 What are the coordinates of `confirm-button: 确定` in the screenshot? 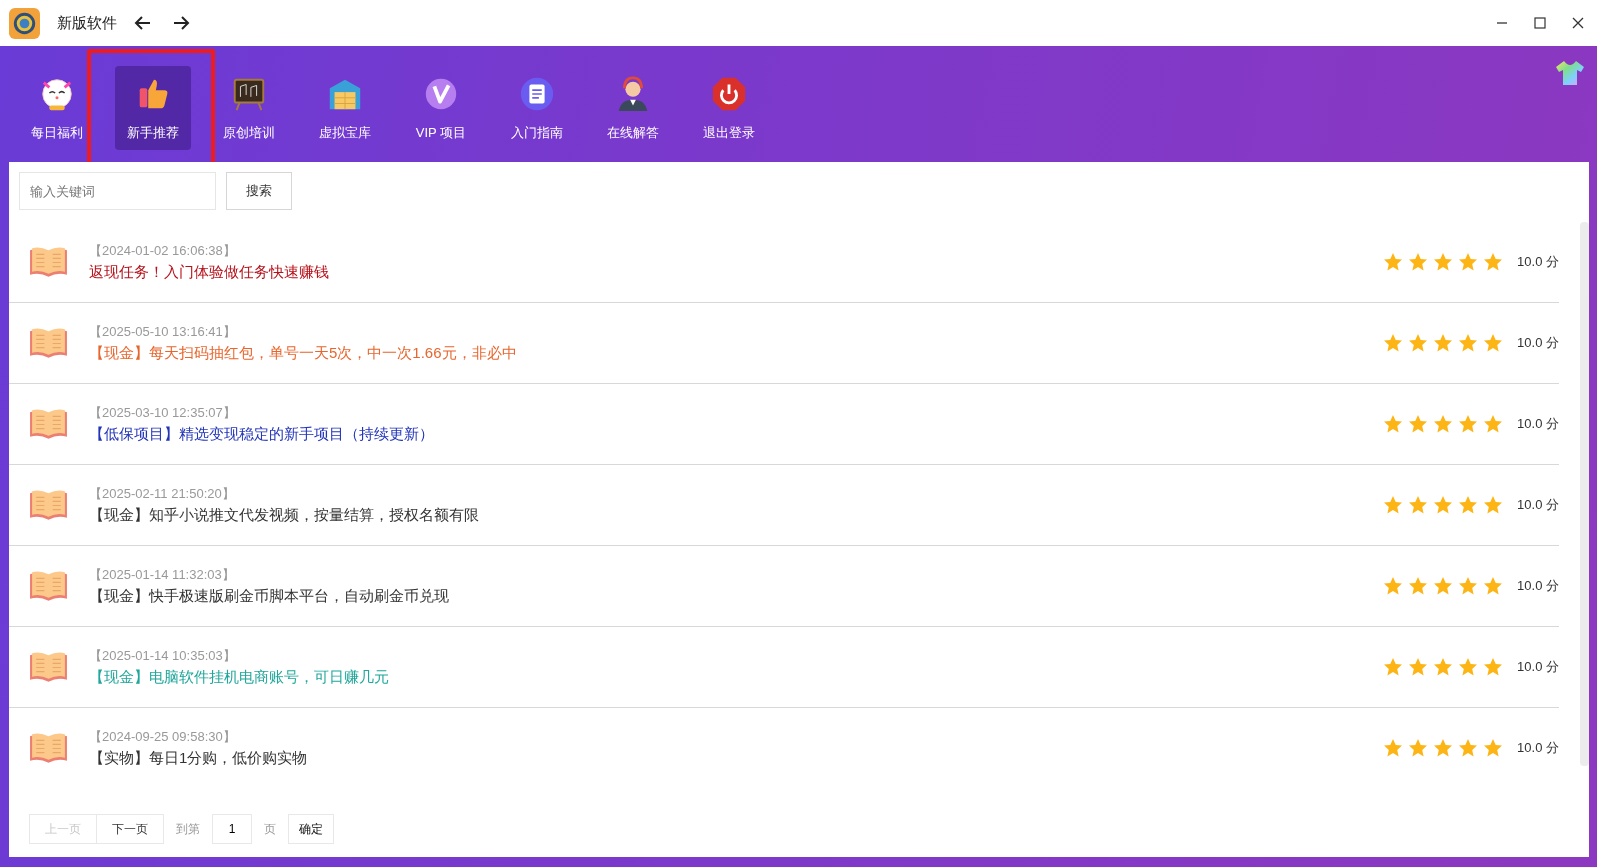 It's located at (311, 829).